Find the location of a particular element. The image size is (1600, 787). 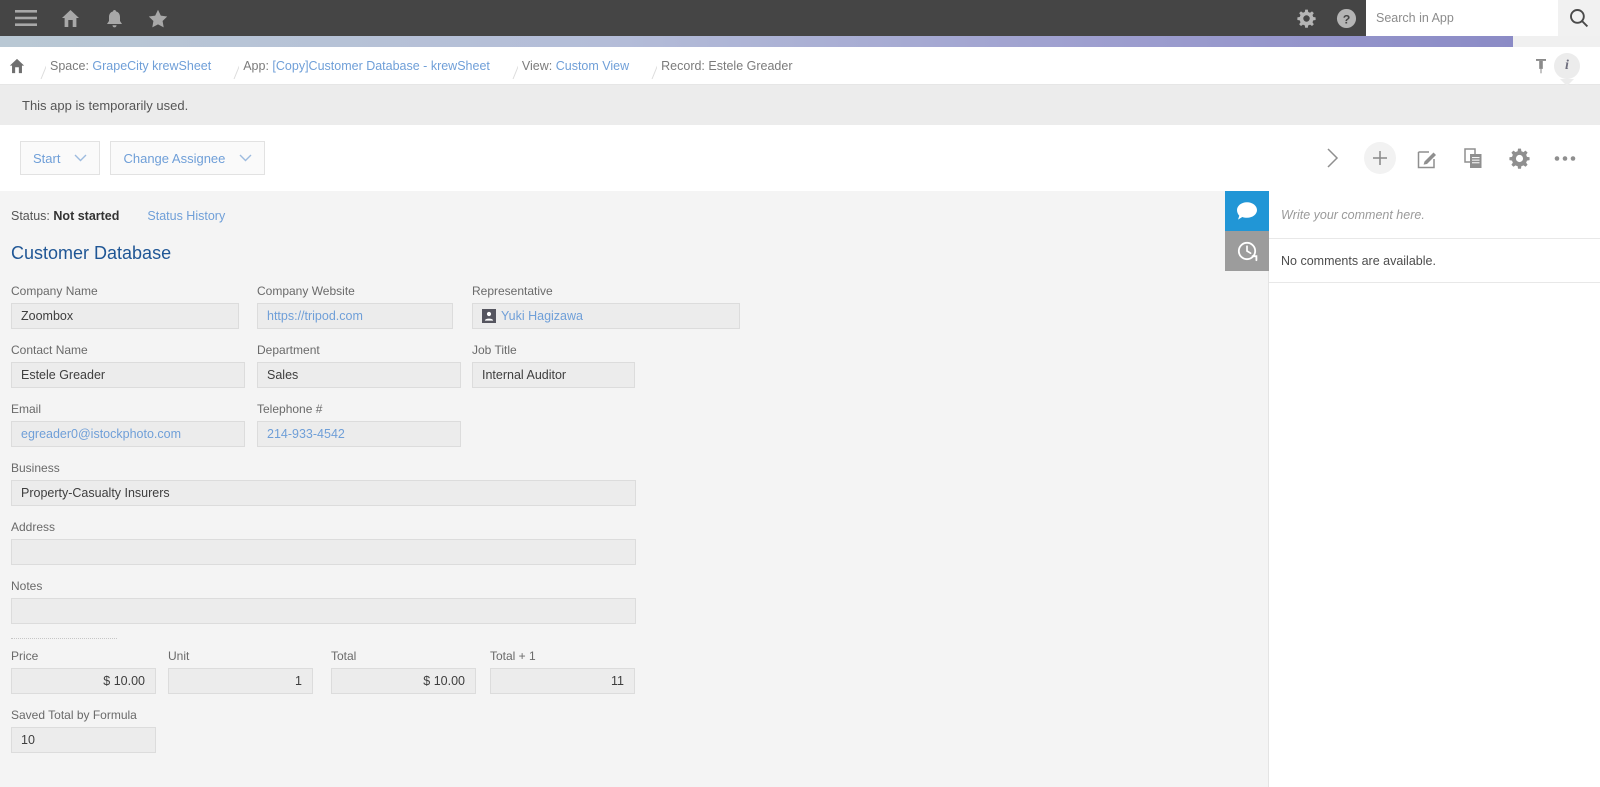

history-tab is located at coordinates (1247, 251).